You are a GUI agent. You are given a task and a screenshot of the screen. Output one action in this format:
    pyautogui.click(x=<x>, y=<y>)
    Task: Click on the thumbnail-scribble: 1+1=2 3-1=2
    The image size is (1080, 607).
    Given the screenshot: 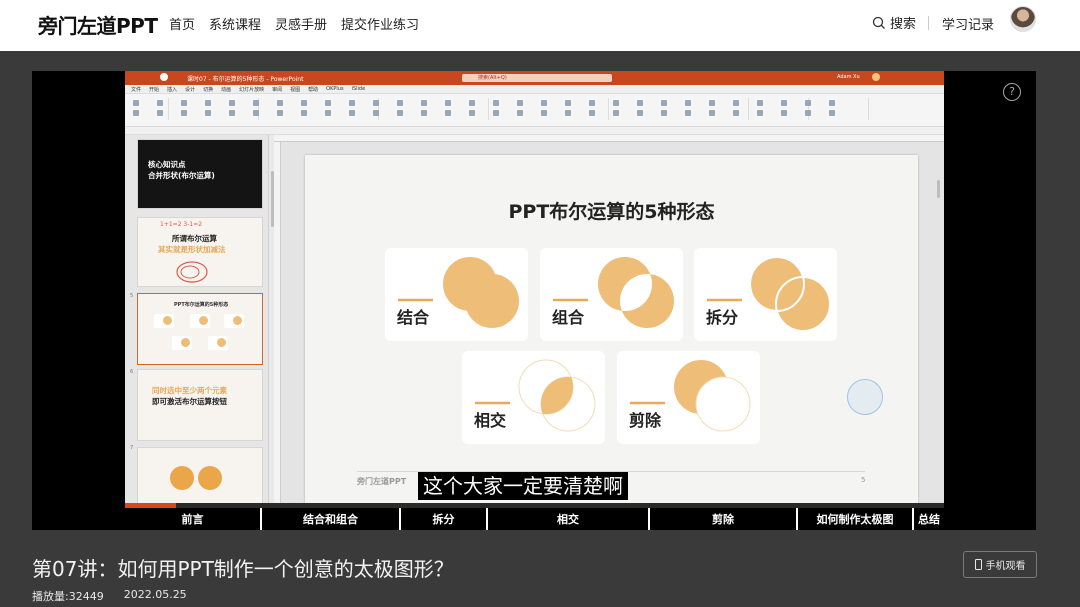 What is the action you would take?
    pyautogui.click(x=181, y=224)
    